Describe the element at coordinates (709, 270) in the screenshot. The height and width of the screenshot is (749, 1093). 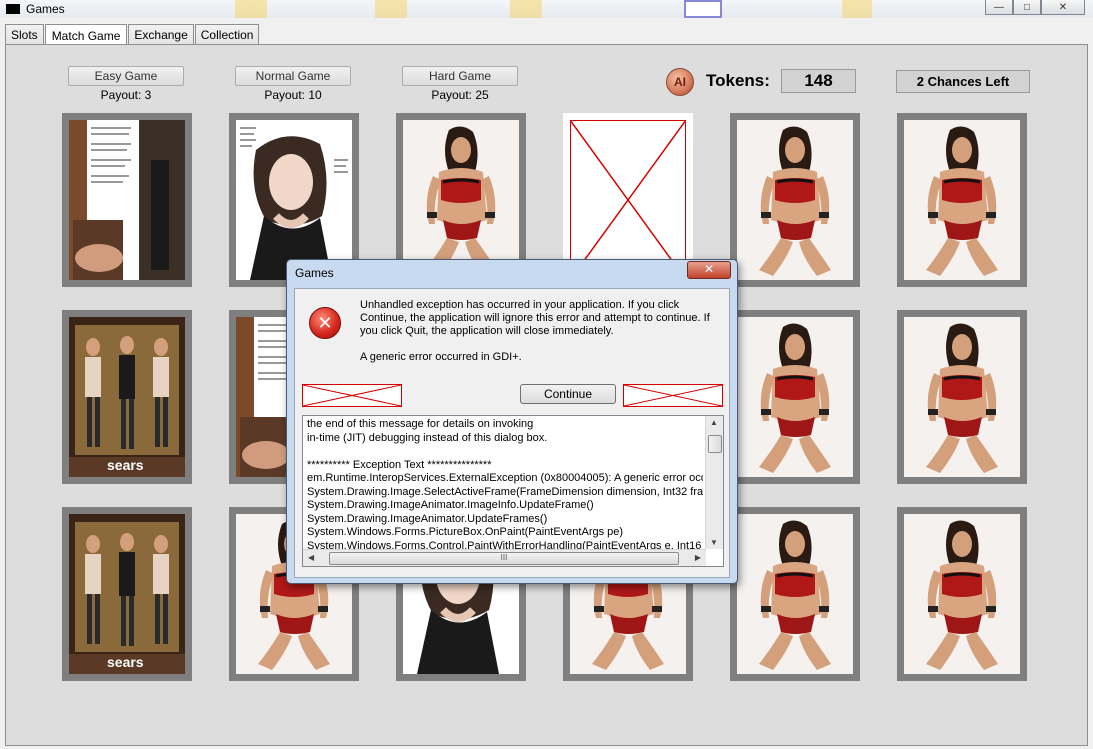
I see `dialog-close-icon: ✕` at that location.